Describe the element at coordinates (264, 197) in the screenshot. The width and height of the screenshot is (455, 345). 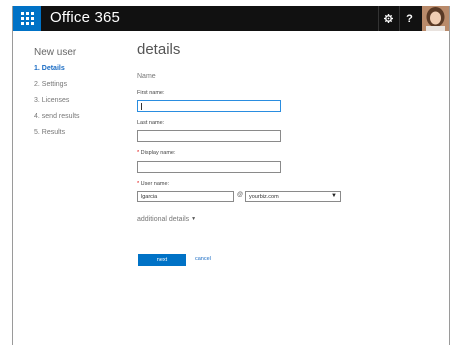
I see `domain-select-value: yourbiz.com` at that location.